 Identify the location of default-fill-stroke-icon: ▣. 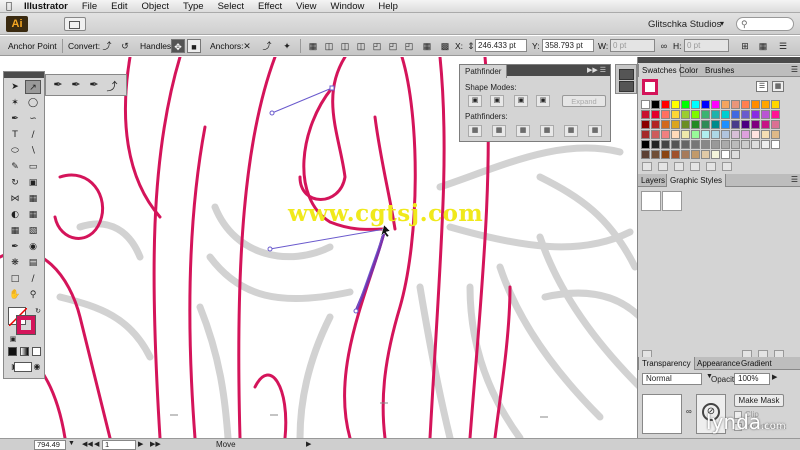
(13, 339).